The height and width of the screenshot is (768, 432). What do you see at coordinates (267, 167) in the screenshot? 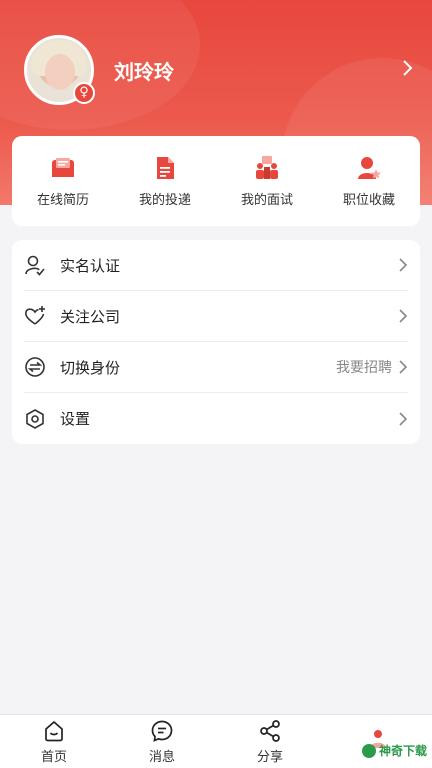
I see `interview-icon` at bounding box center [267, 167].